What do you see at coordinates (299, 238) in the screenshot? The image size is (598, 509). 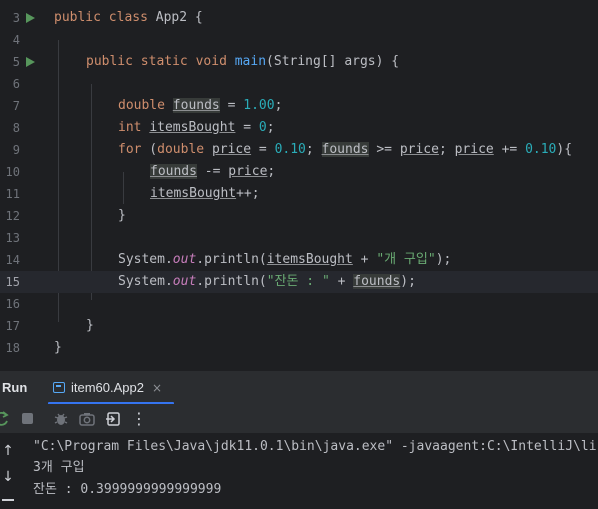 I see `code-line: 13` at bounding box center [299, 238].